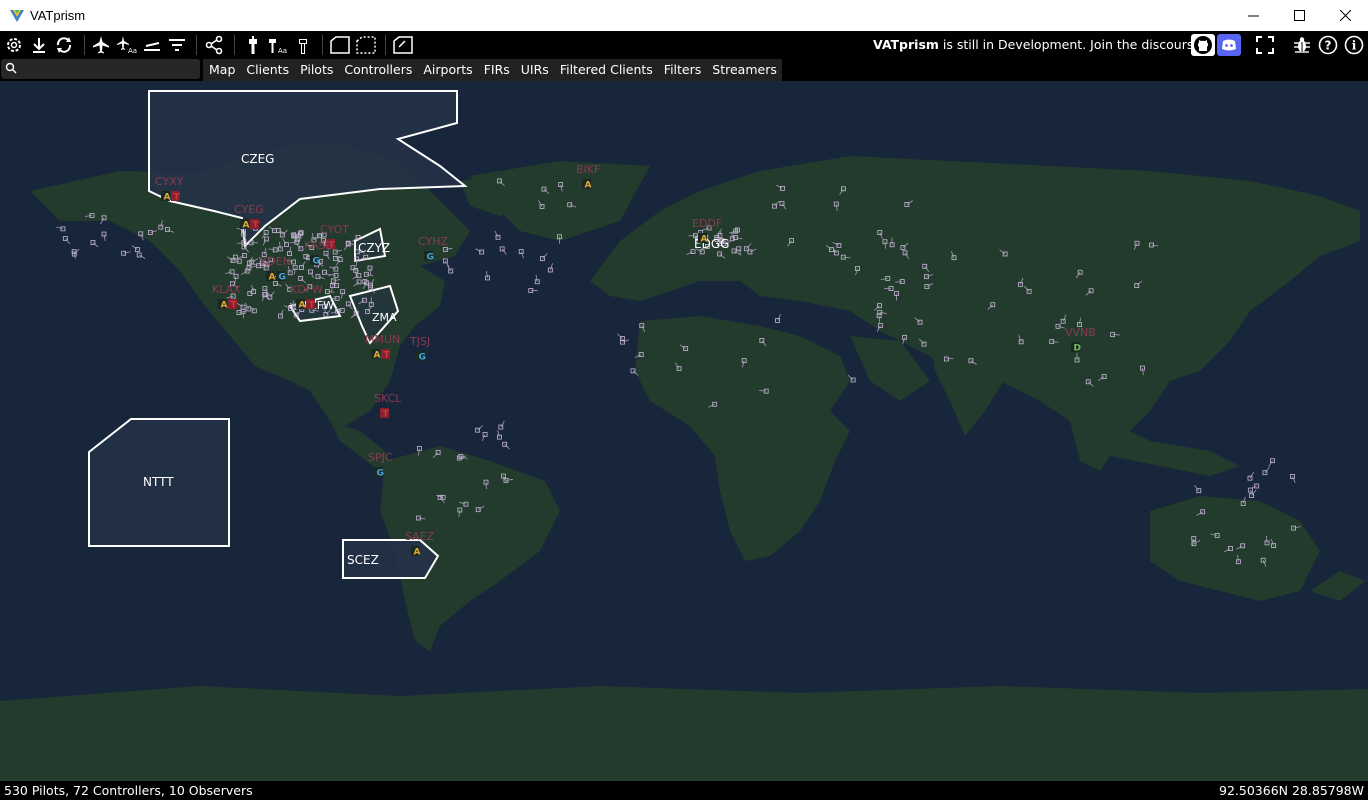  I want to click on download-icon, so click(39, 45).